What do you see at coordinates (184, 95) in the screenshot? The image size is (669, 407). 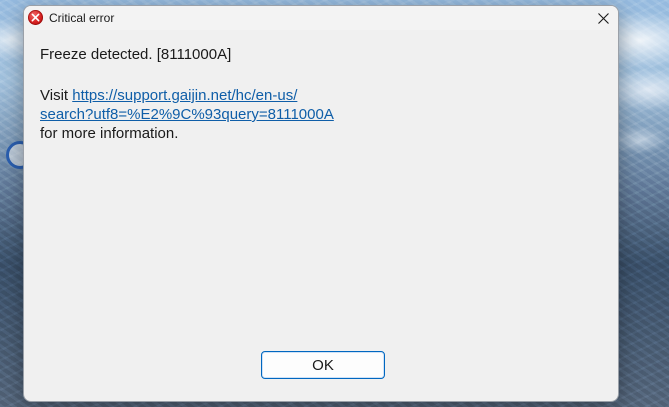 I see `support-link-part1: https://support.gaijin.net/hc/en-us/` at bounding box center [184, 95].